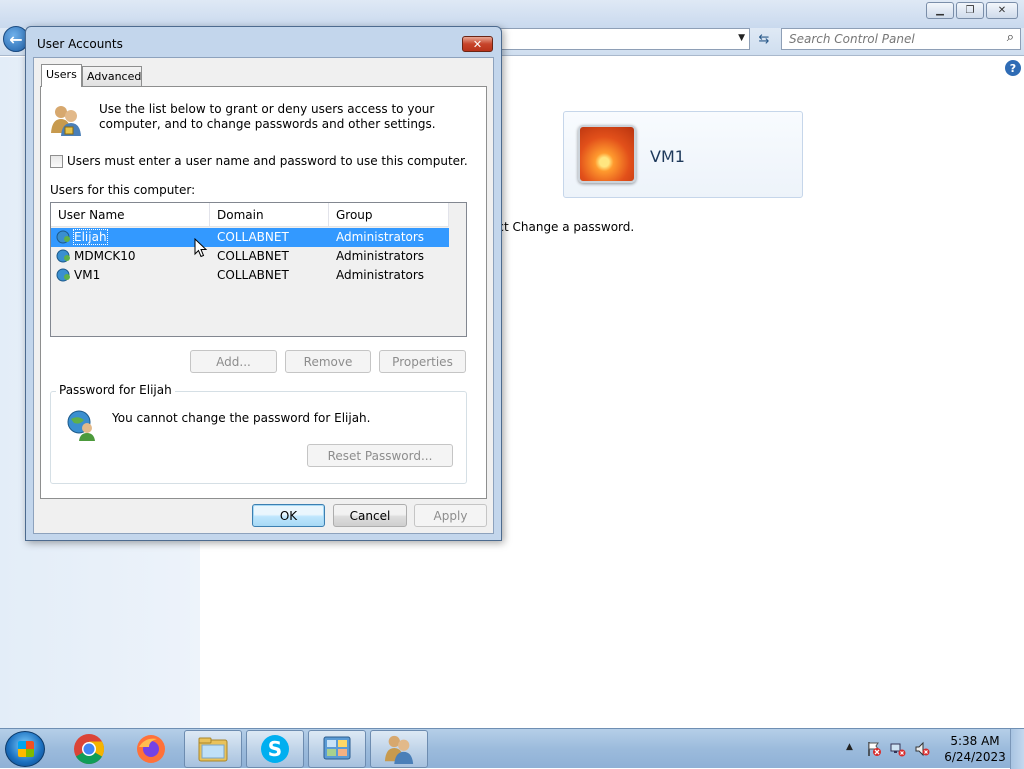  I want to click on firefox-icon, so click(151, 749).